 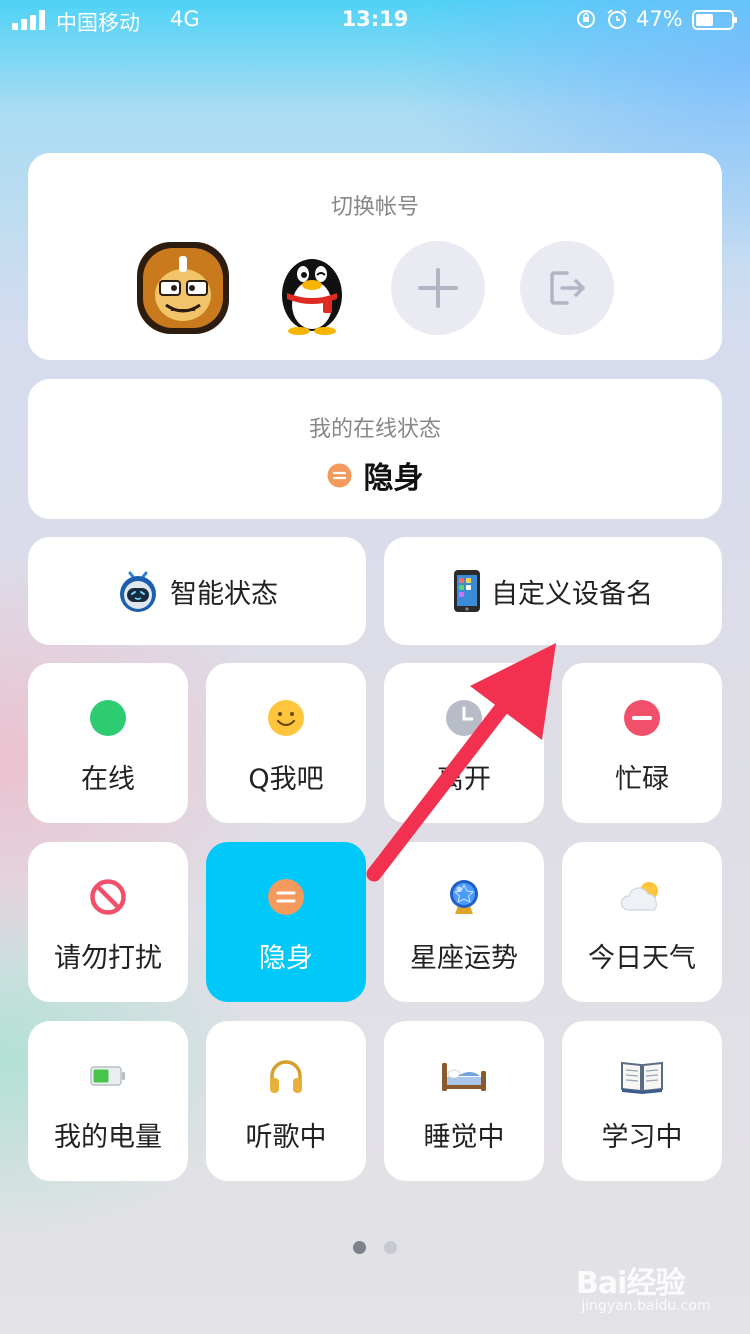 What do you see at coordinates (108, 922) in the screenshot?
I see `status-tile-do-not-disturb: 请勿打扰` at bounding box center [108, 922].